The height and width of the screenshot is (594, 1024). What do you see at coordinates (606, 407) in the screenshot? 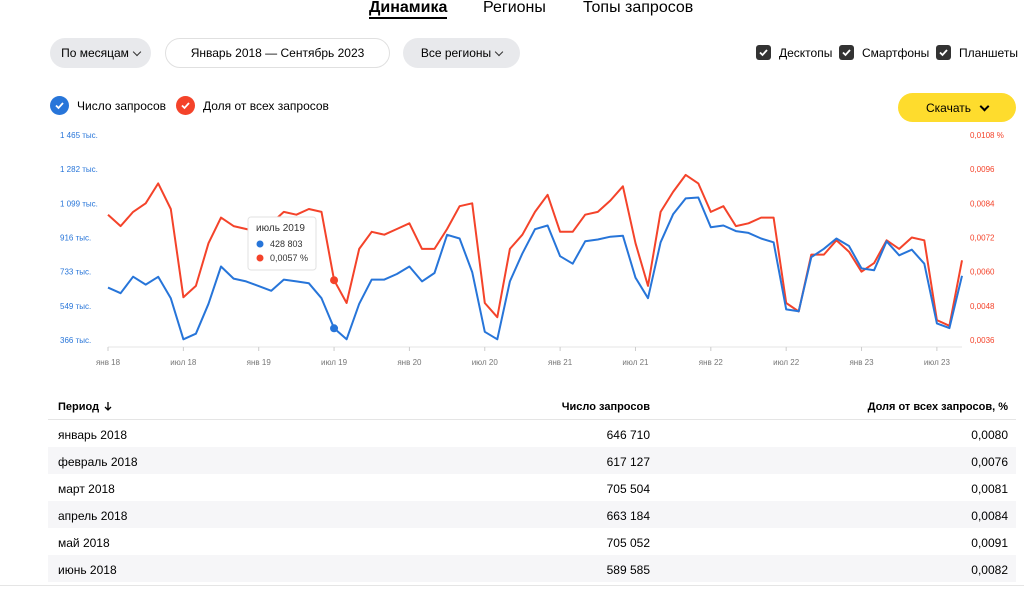
I see `column-count: Число запросов` at bounding box center [606, 407].